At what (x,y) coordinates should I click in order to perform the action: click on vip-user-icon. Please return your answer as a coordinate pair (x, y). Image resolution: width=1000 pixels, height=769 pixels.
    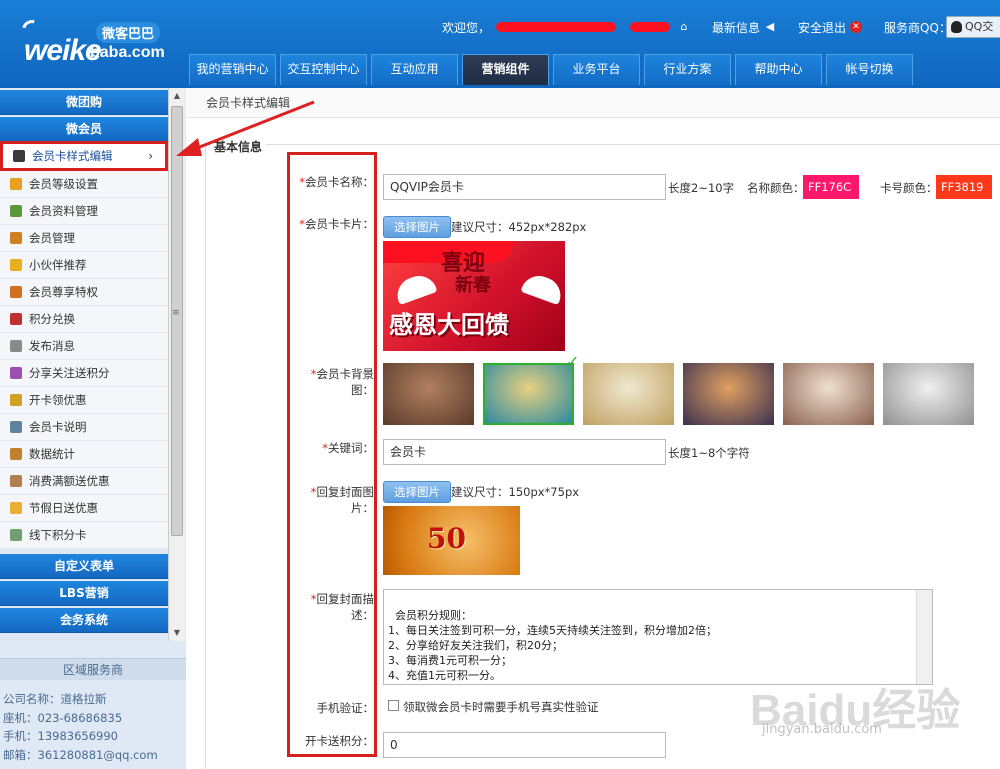
    Looking at the image, I should click on (16, 292).